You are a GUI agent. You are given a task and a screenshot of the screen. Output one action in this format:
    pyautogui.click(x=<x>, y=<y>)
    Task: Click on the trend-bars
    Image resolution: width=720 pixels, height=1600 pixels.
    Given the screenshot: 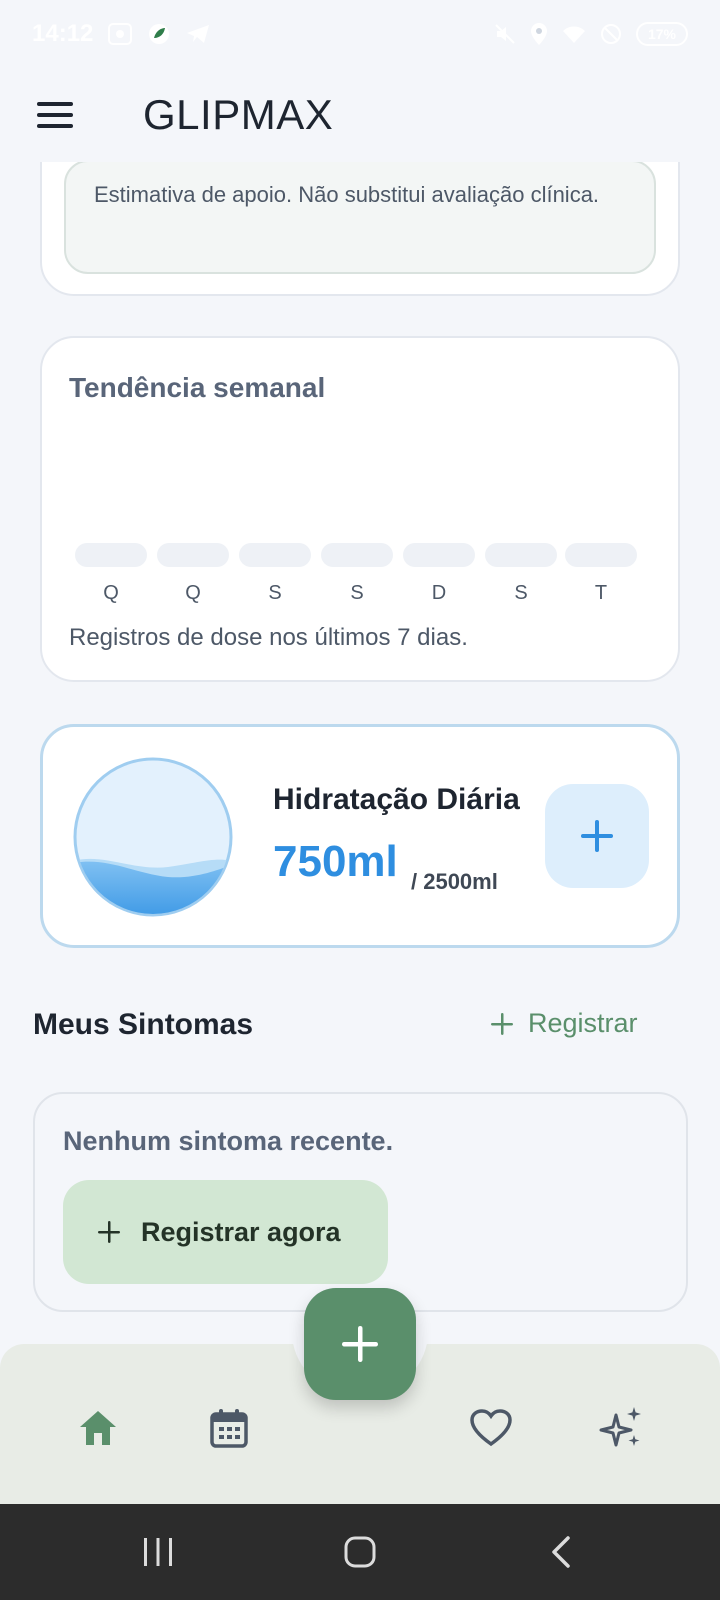 What is the action you would take?
    pyautogui.click(x=356, y=555)
    